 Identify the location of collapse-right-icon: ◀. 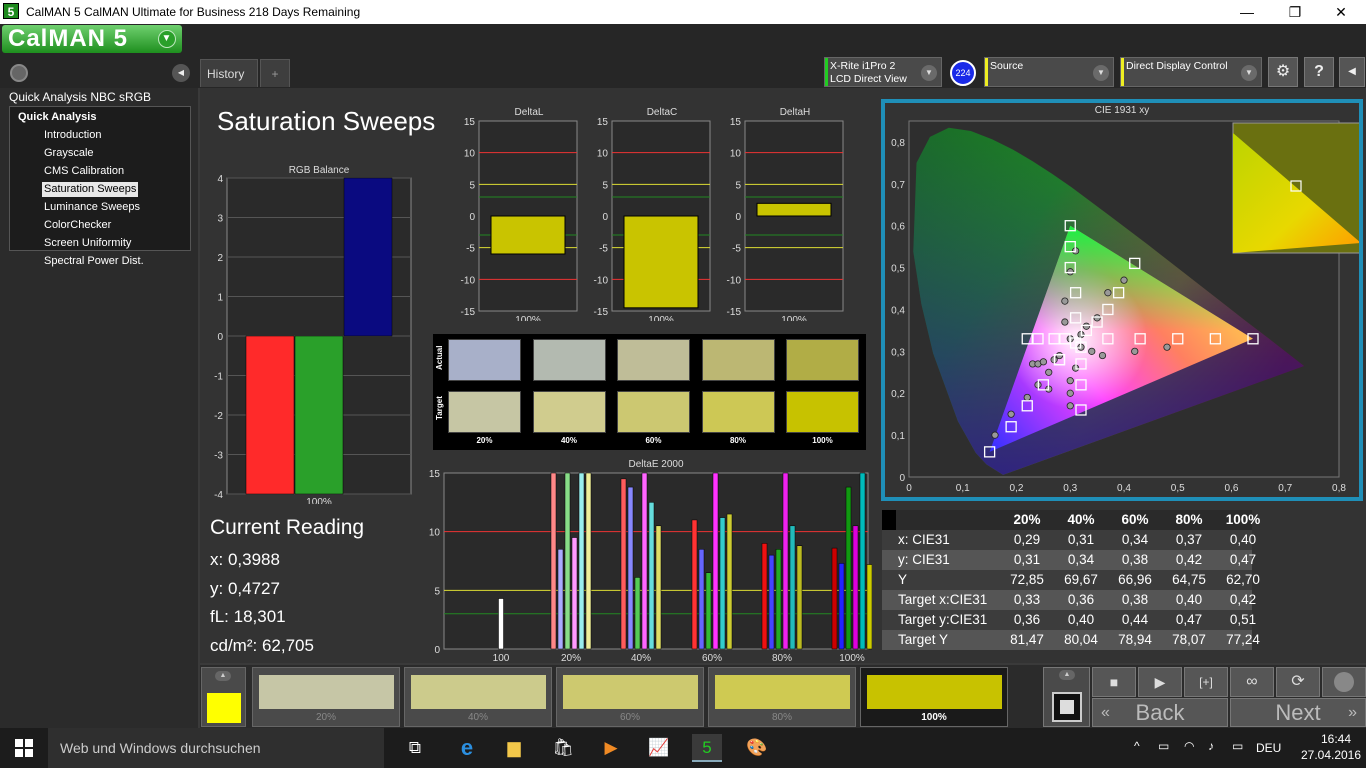
(1352, 72).